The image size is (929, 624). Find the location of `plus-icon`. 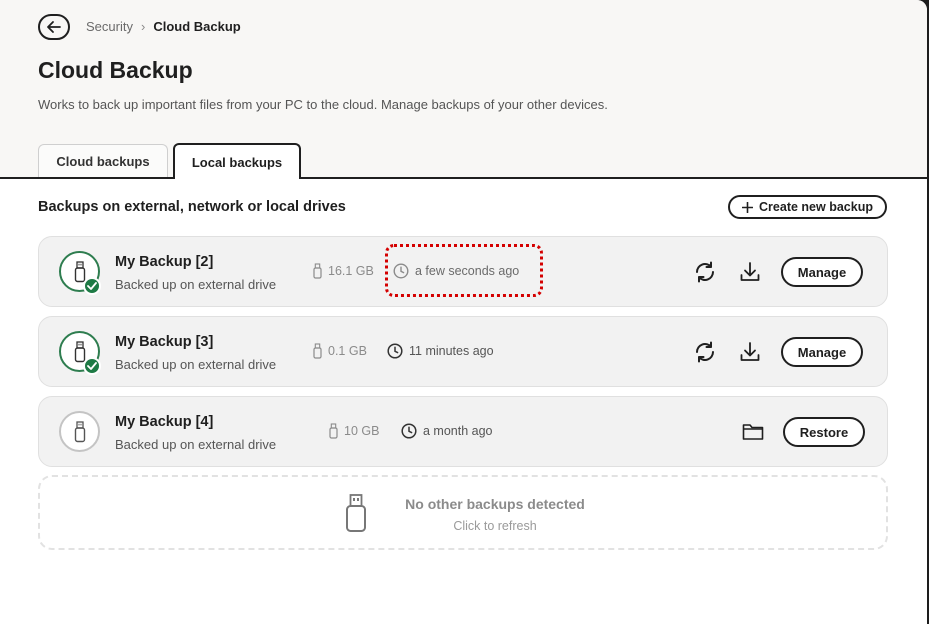

plus-icon is located at coordinates (748, 207).